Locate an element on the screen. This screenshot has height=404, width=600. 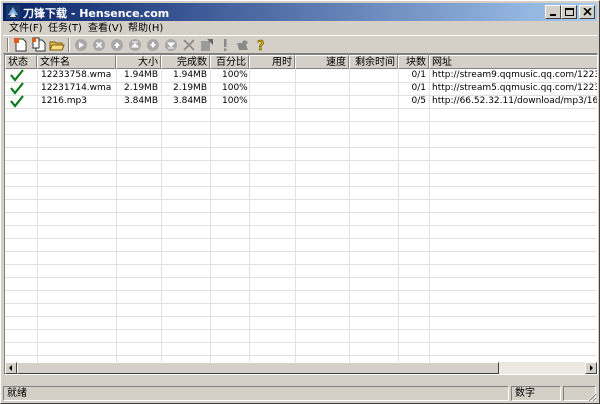
pause-icon is located at coordinates (99, 45).